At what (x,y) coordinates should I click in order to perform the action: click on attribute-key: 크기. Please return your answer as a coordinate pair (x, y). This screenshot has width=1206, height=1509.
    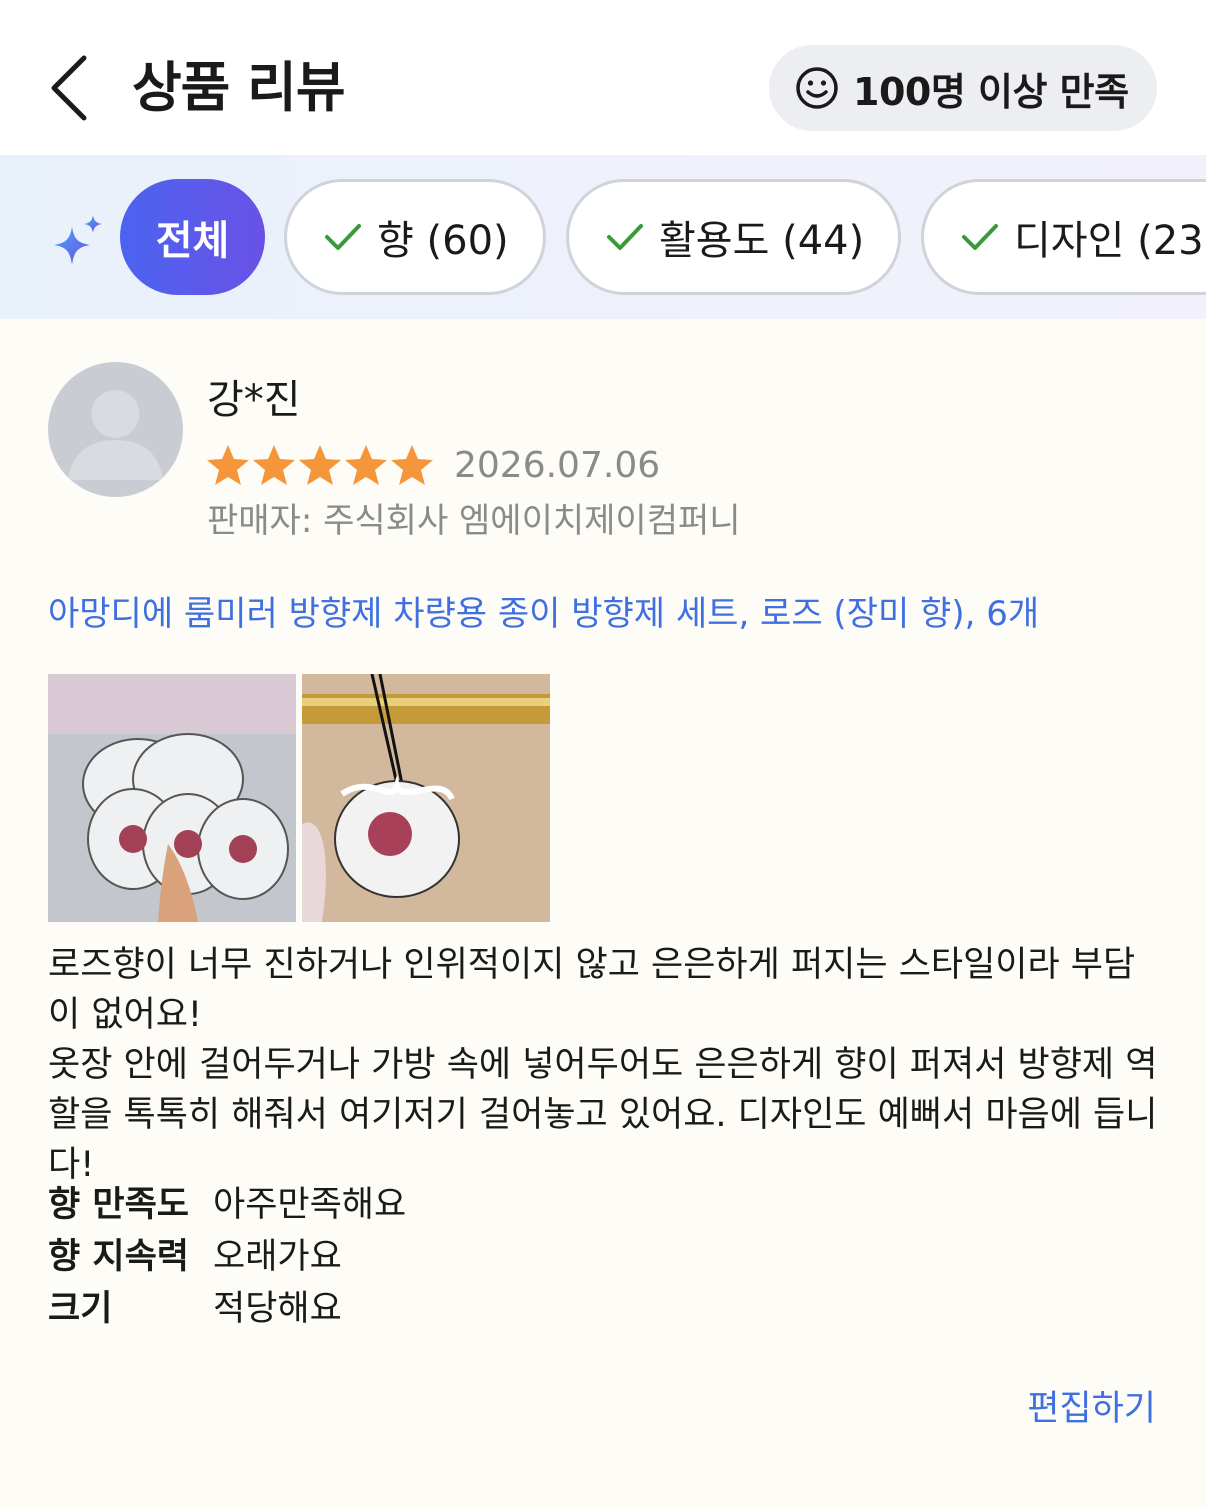
    Looking at the image, I should click on (80, 1308).